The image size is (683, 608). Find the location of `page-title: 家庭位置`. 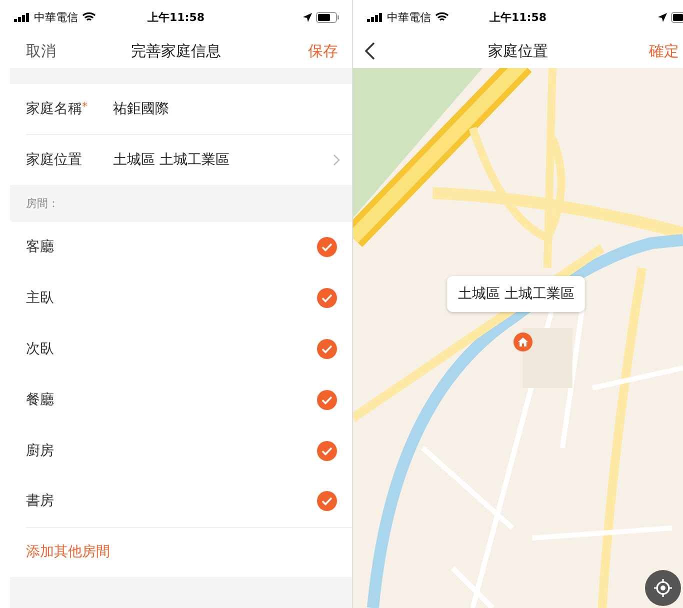

page-title: 家庭位置 is located at coordinates (518, 51).